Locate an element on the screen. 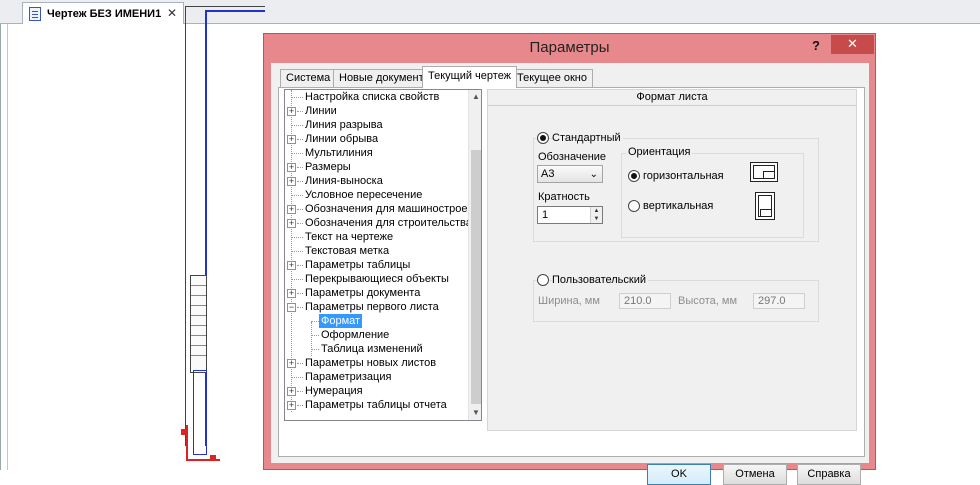  document-tab: Чертеж БЕЗ ИМЕНИ1 ✕ is located at coordinates (103, 13).